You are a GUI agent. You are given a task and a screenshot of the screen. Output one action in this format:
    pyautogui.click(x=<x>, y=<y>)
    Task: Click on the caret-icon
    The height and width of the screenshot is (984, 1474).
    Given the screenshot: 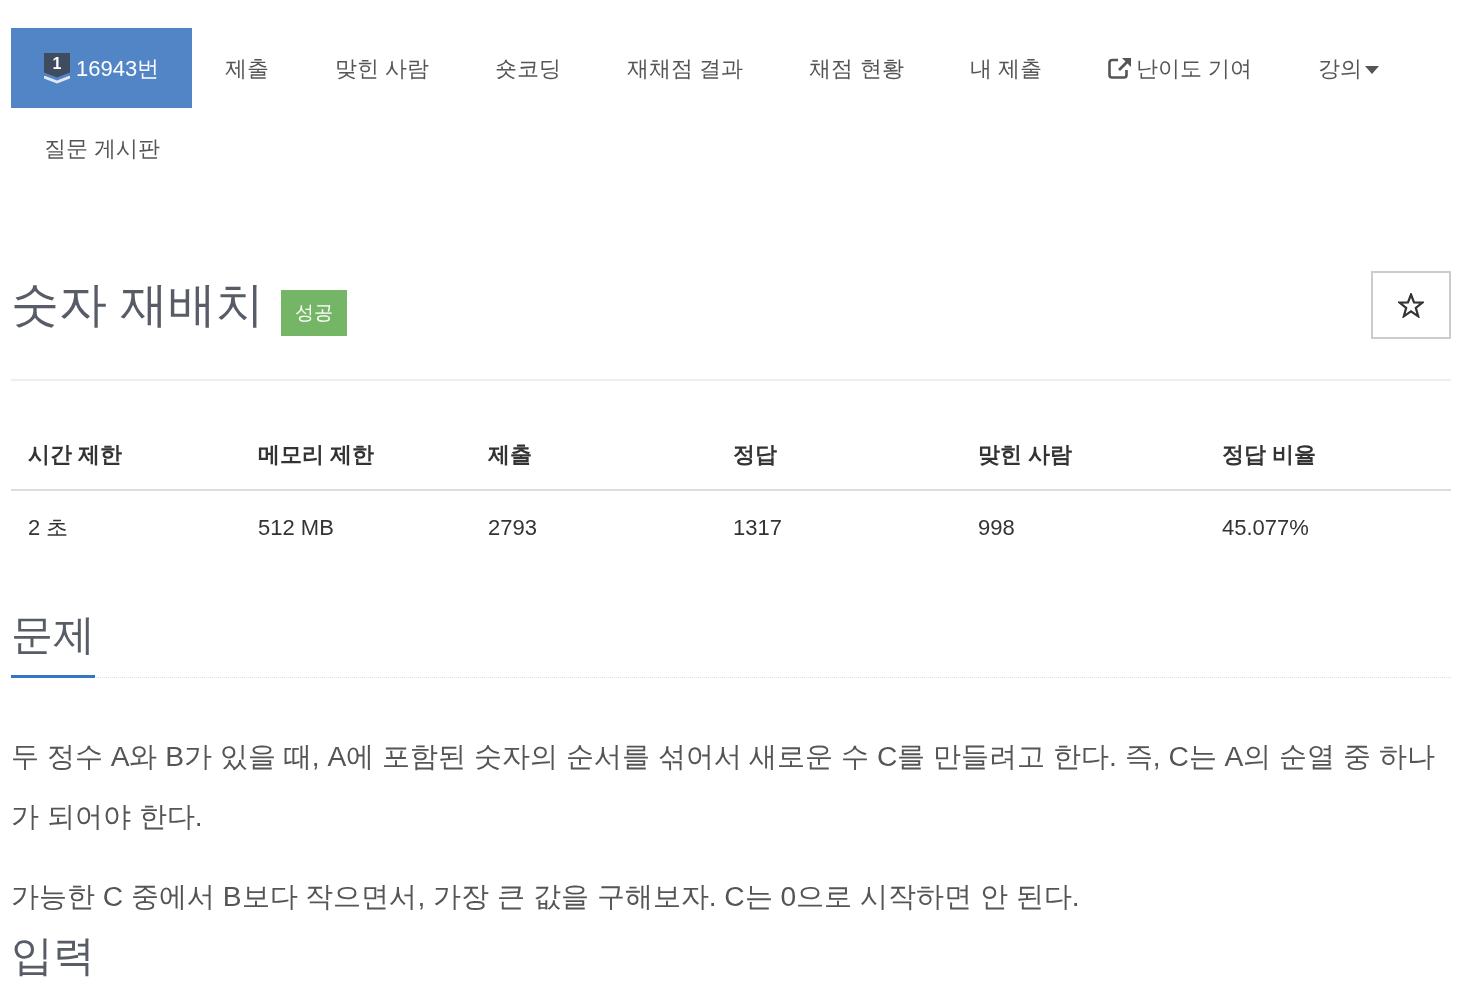 What is the action you would take?
    pyautogui.click(x=1371, y=70)
    